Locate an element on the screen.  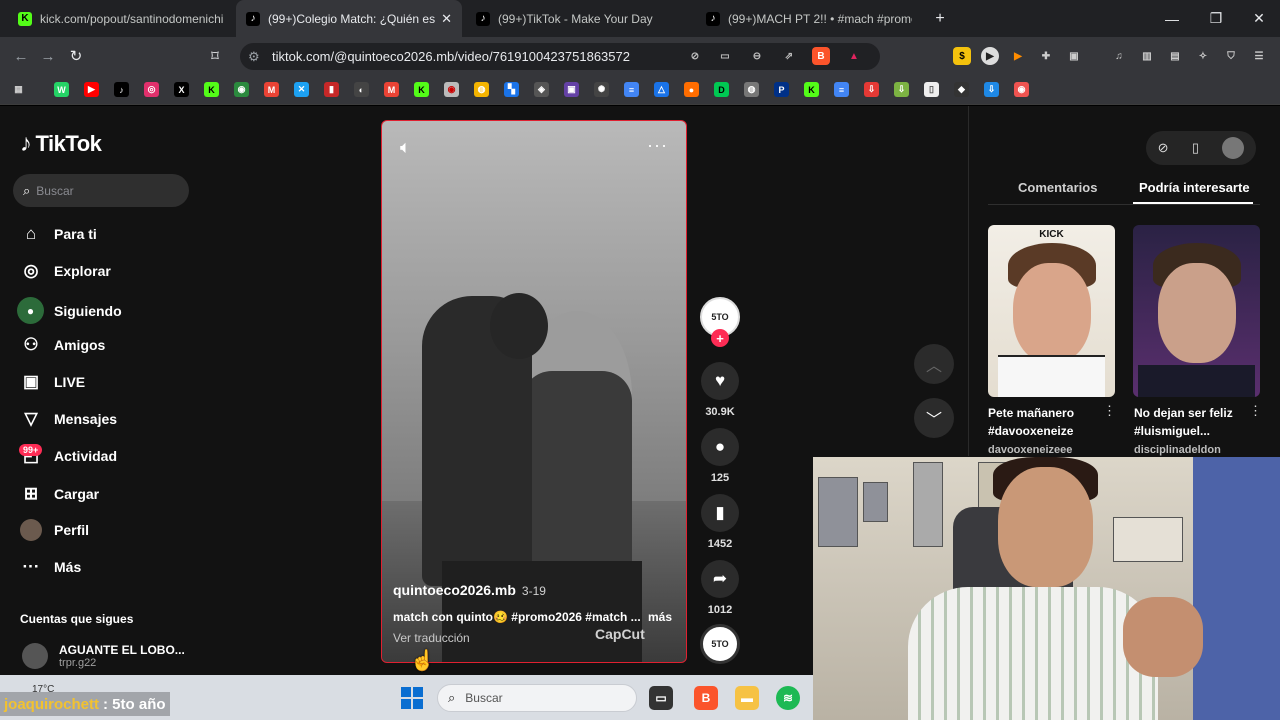
translate-link: Ver traducción is located at coordinates (431, 638).